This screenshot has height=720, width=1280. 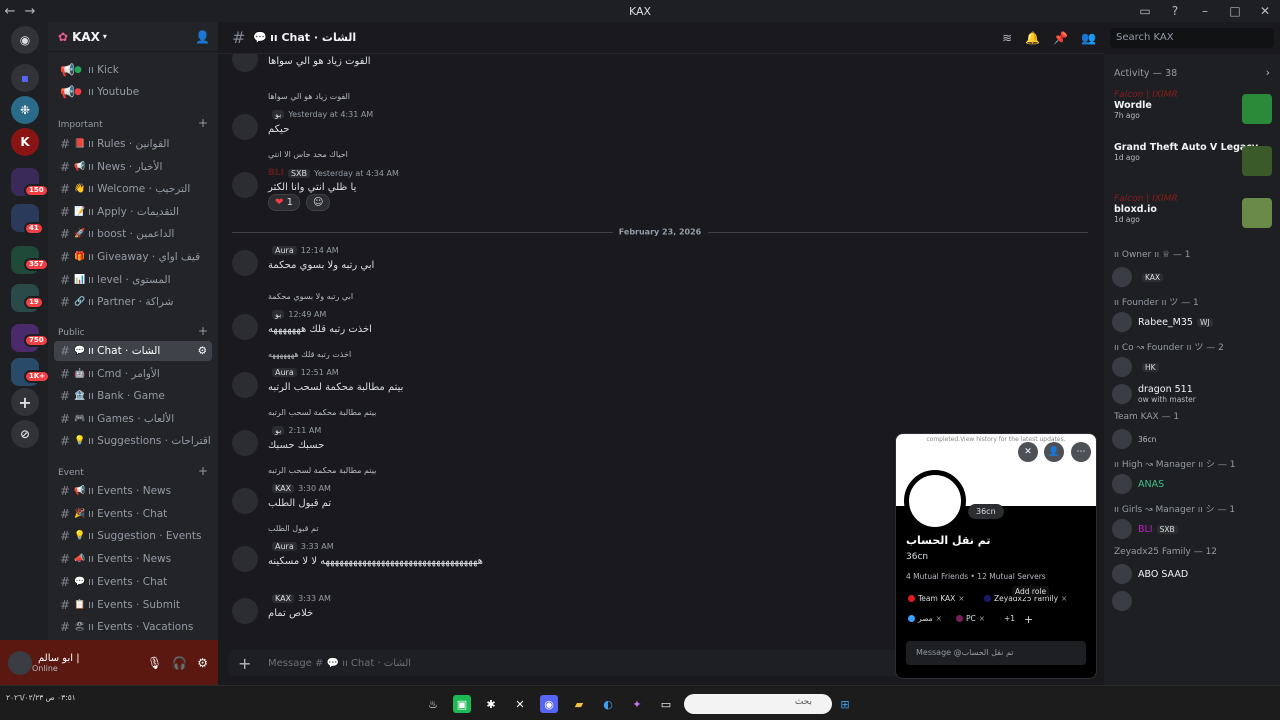 I want to click on channel-item: # 💬 ıı Chat · الشات ⚙, so click(x=133, y=351).